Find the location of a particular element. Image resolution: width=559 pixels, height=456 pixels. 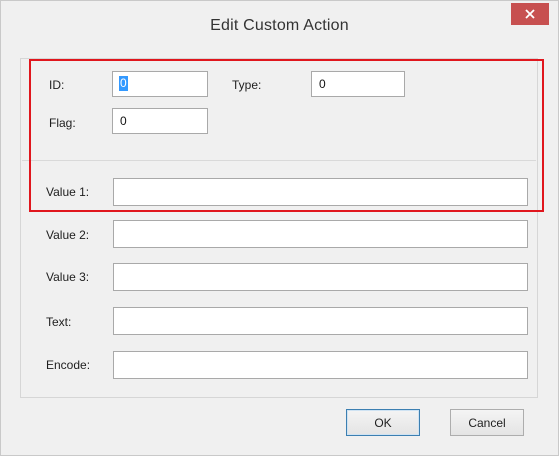

section-divider is located at coordinates (279, 160).